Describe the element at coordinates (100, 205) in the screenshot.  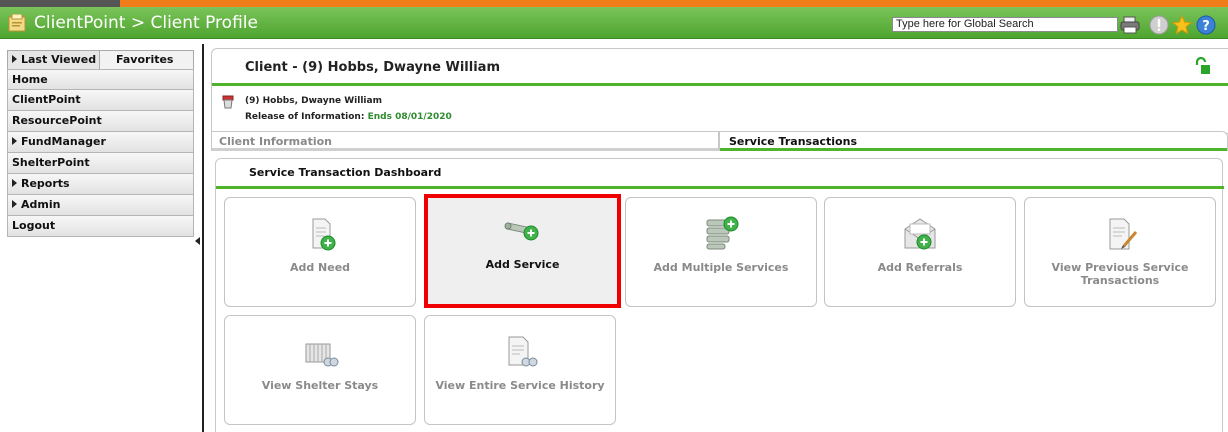
I see `sidebar-item-admin: Admin` at that location.